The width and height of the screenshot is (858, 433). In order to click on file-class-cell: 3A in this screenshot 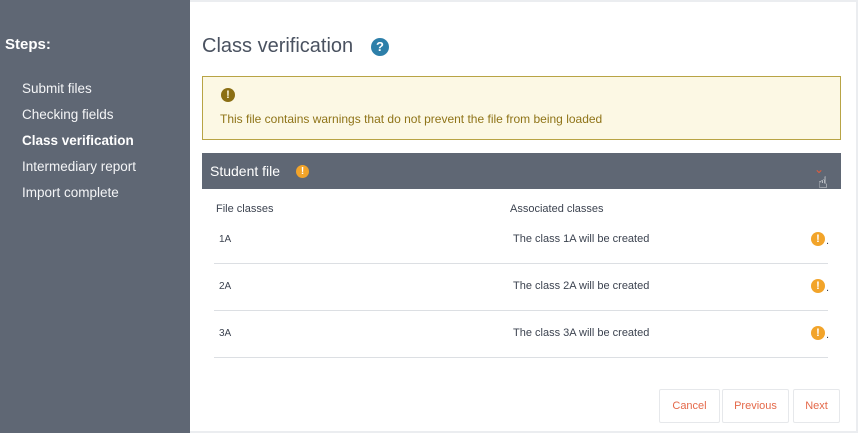, I will do `click(225, 333)`.